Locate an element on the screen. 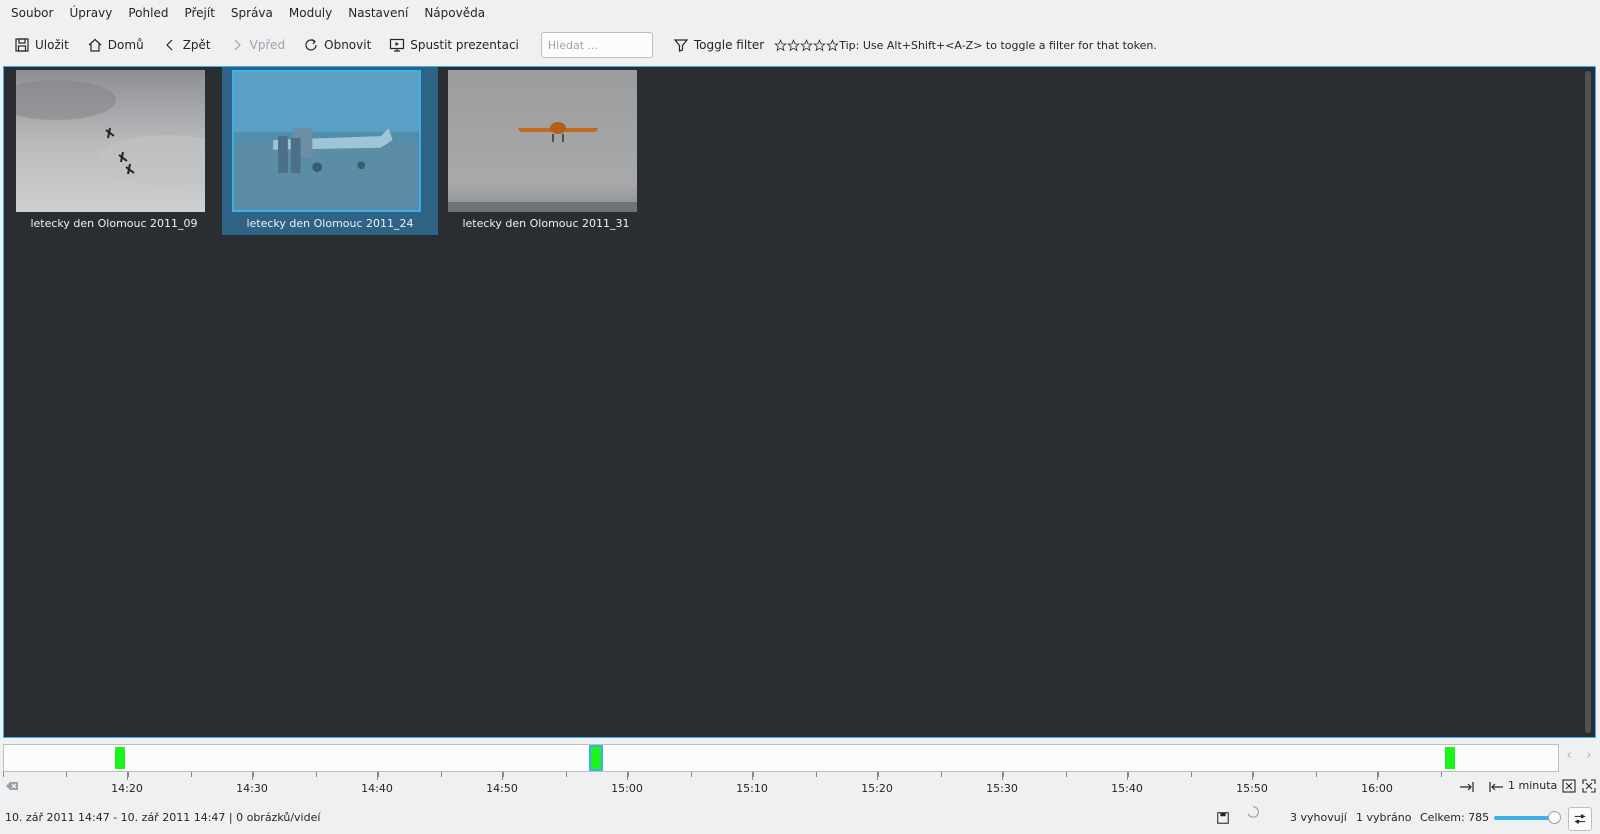  thumbnail-size-slider is located at coordinates (1527, 817).